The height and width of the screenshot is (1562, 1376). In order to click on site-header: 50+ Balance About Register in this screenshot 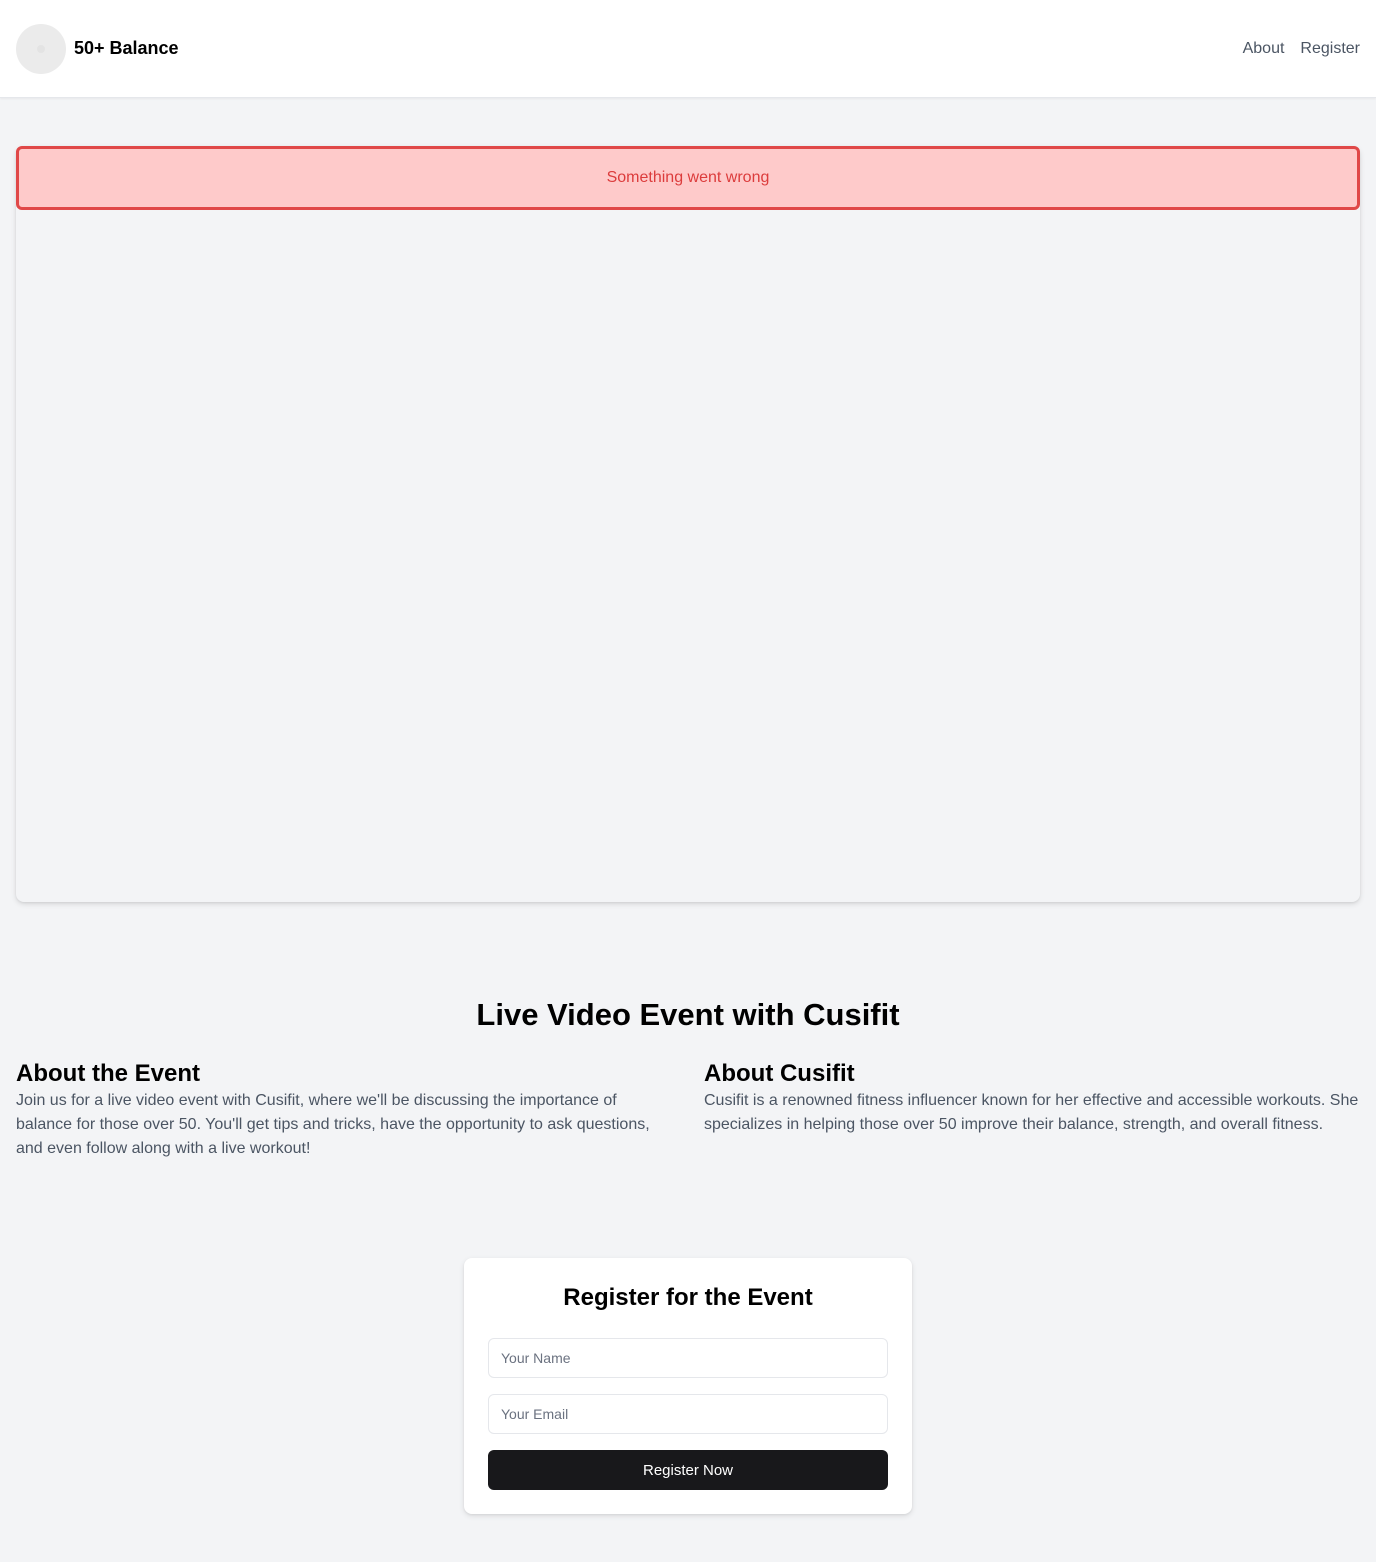, I will do `click(688, 49)`.